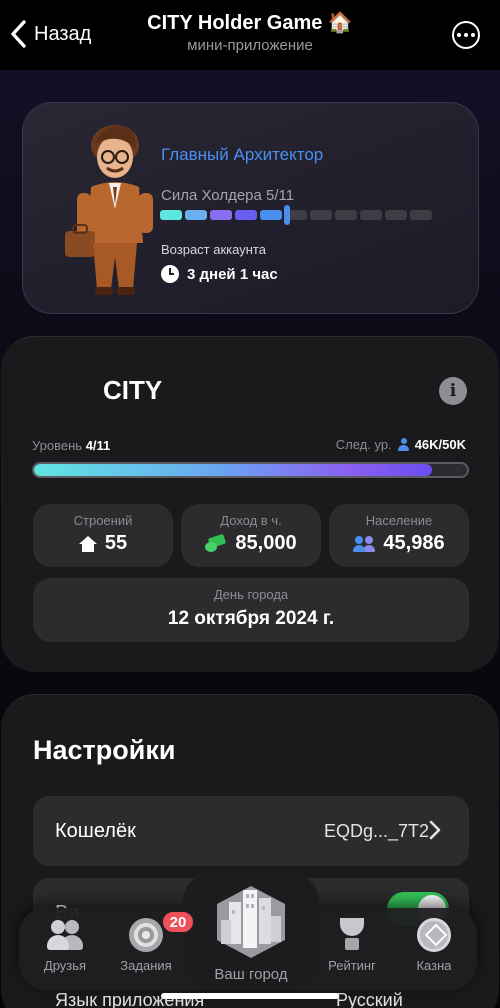 Image resolution: width=500 pixels, height=1008 pixels. Describe the element at coordinates (251, 974) in the screenshot. I see `nav-label: Ваш город` at that location.